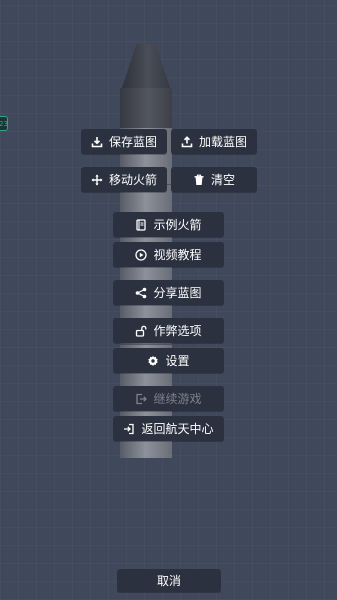 Image resolution: width=337 pixels, height=600 pixels. What do you see at coordinates (141, 399) in the screenshot?
I see `exit-icon` at bounding box center [141, 399].